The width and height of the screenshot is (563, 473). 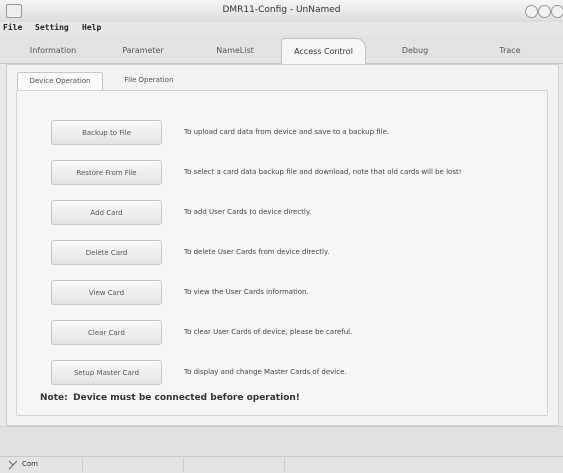 I want to click on status-bar: Com, so click(x=281, y=464).